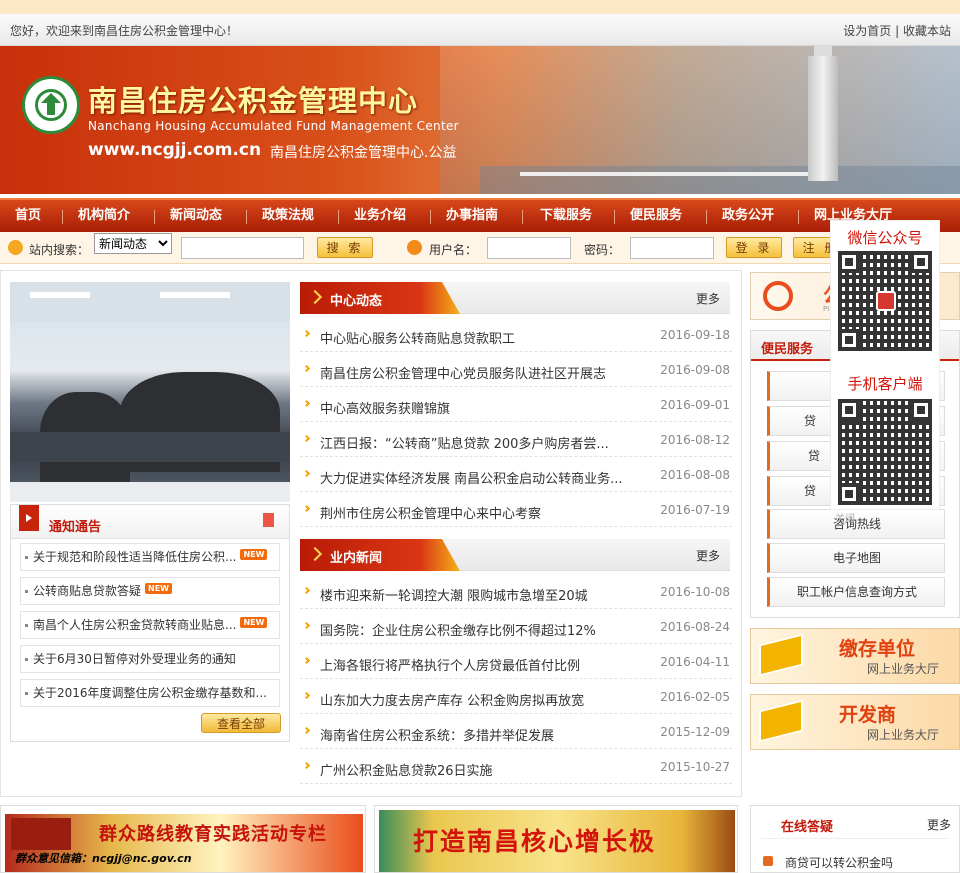  What do you see at coordinates (463, 372) in the screenshot?
I see `news-item-link: 南昌住房公积金管理中心党员服务队进社区开展志` at bounding box center [463, 372].